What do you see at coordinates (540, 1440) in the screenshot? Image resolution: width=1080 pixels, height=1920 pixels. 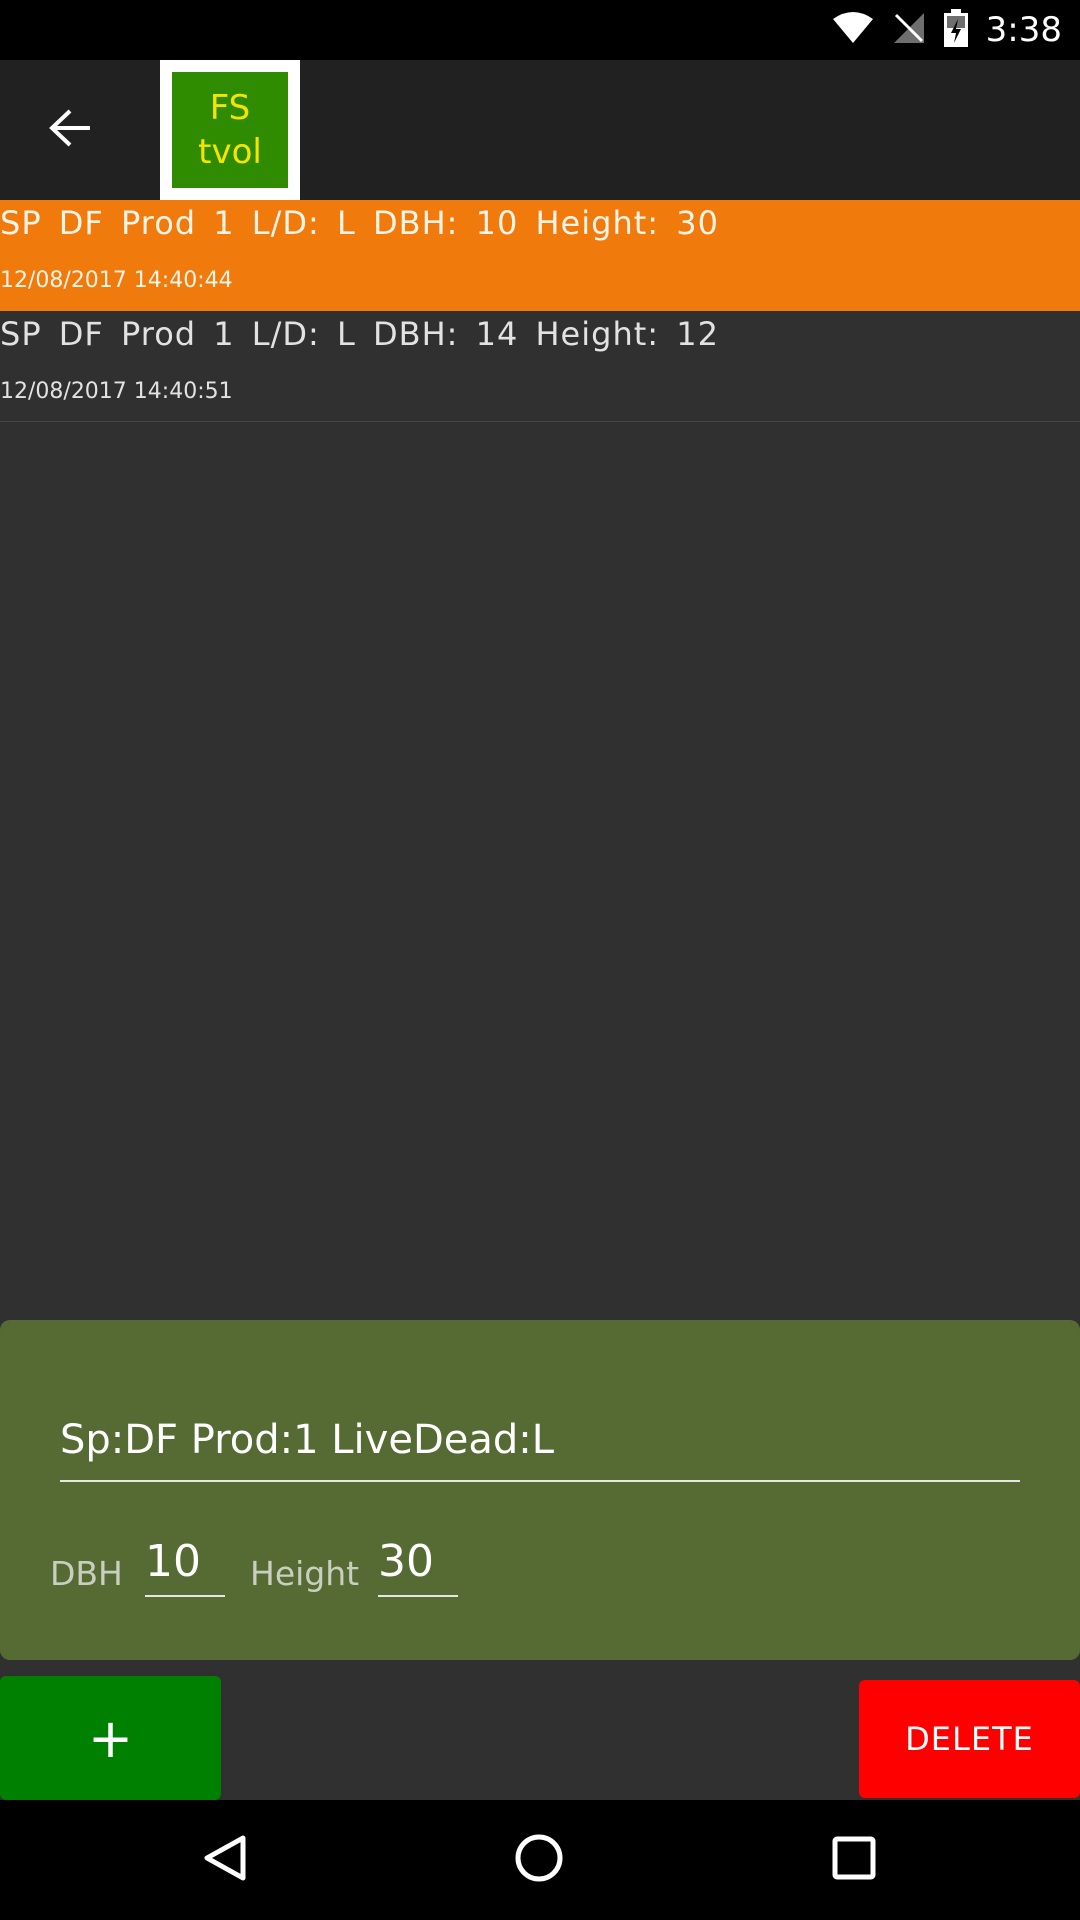 I see `description-field: Sp:DF Prod:1 LiveDead:L` at bounding box center [540, 1440].